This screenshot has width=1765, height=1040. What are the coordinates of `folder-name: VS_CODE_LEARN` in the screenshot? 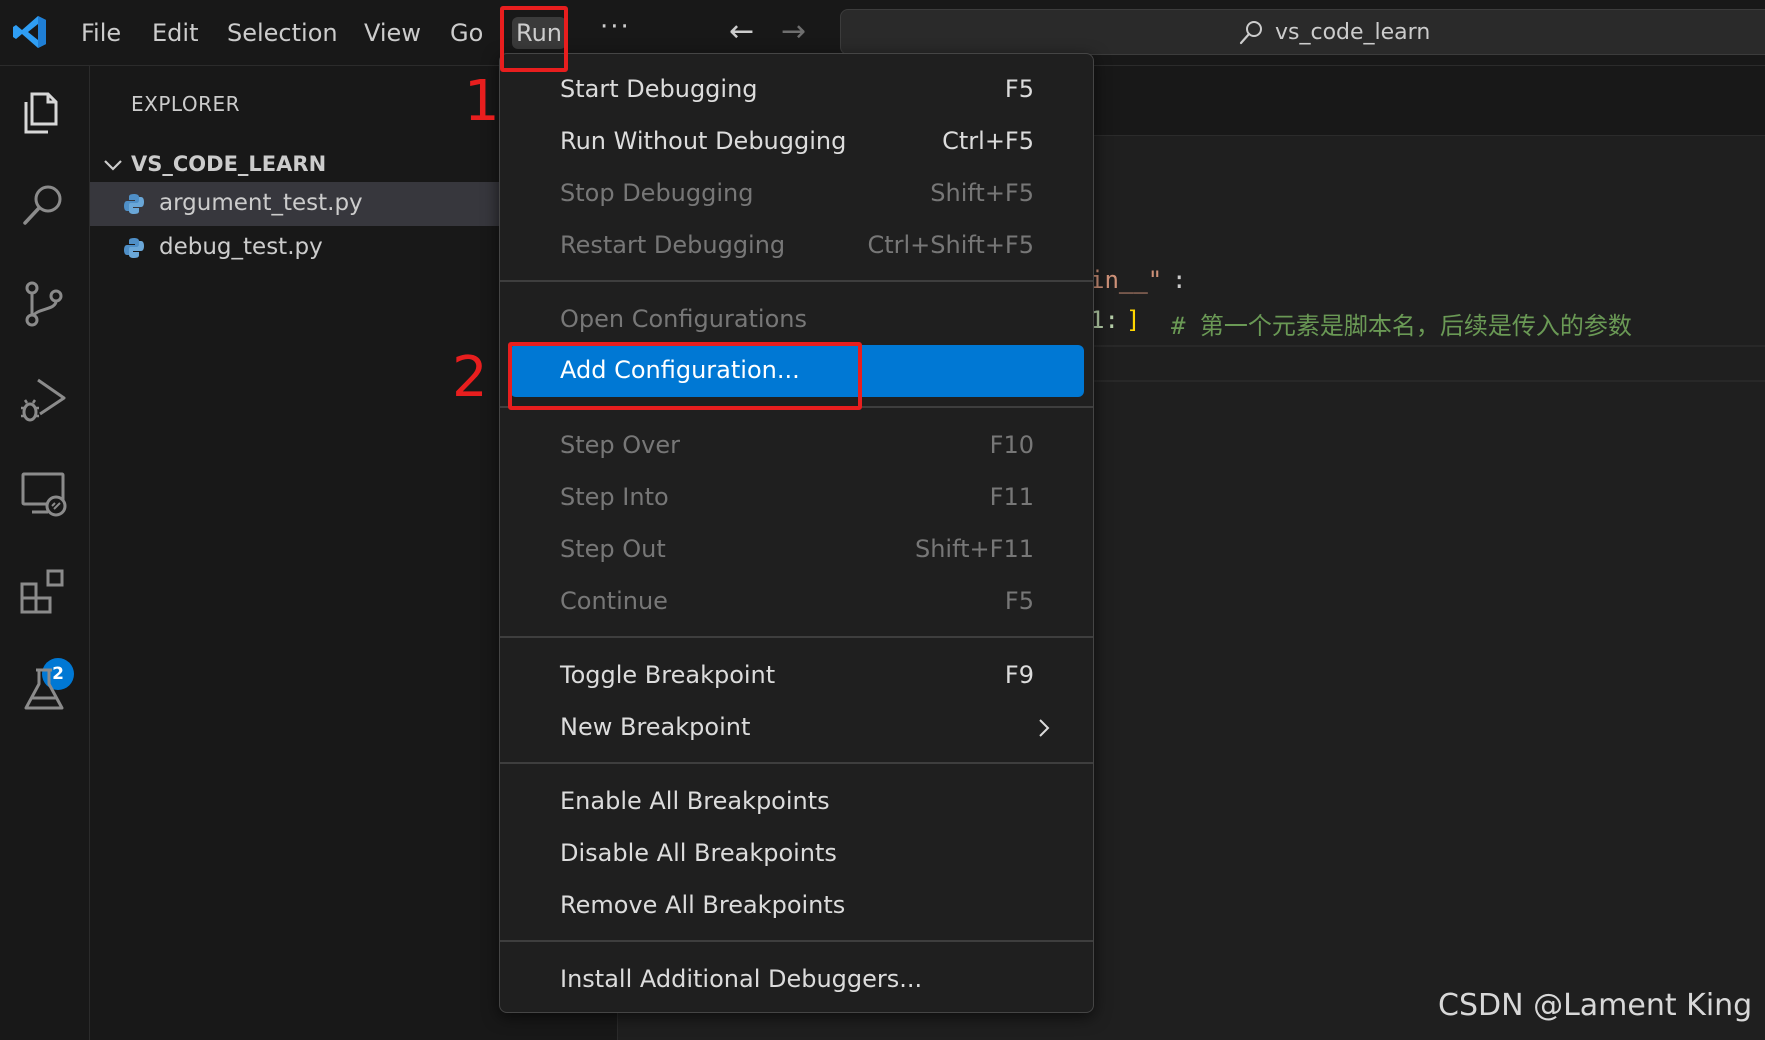 It's located at (229, 164).